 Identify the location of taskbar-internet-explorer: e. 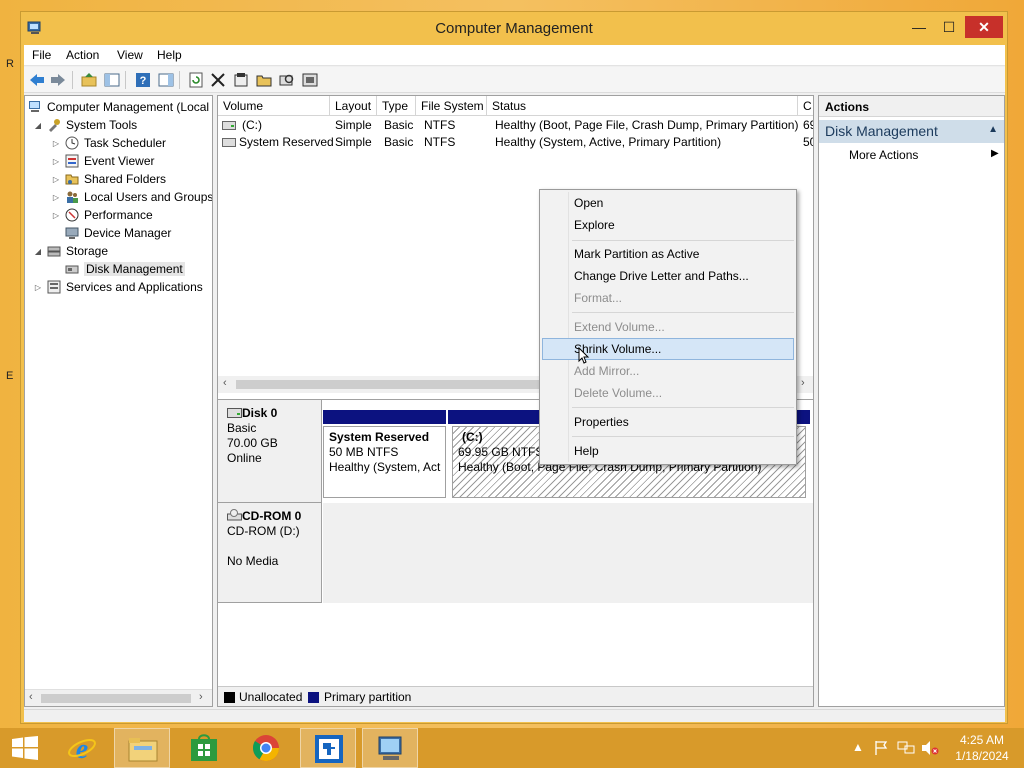
(82, 748).